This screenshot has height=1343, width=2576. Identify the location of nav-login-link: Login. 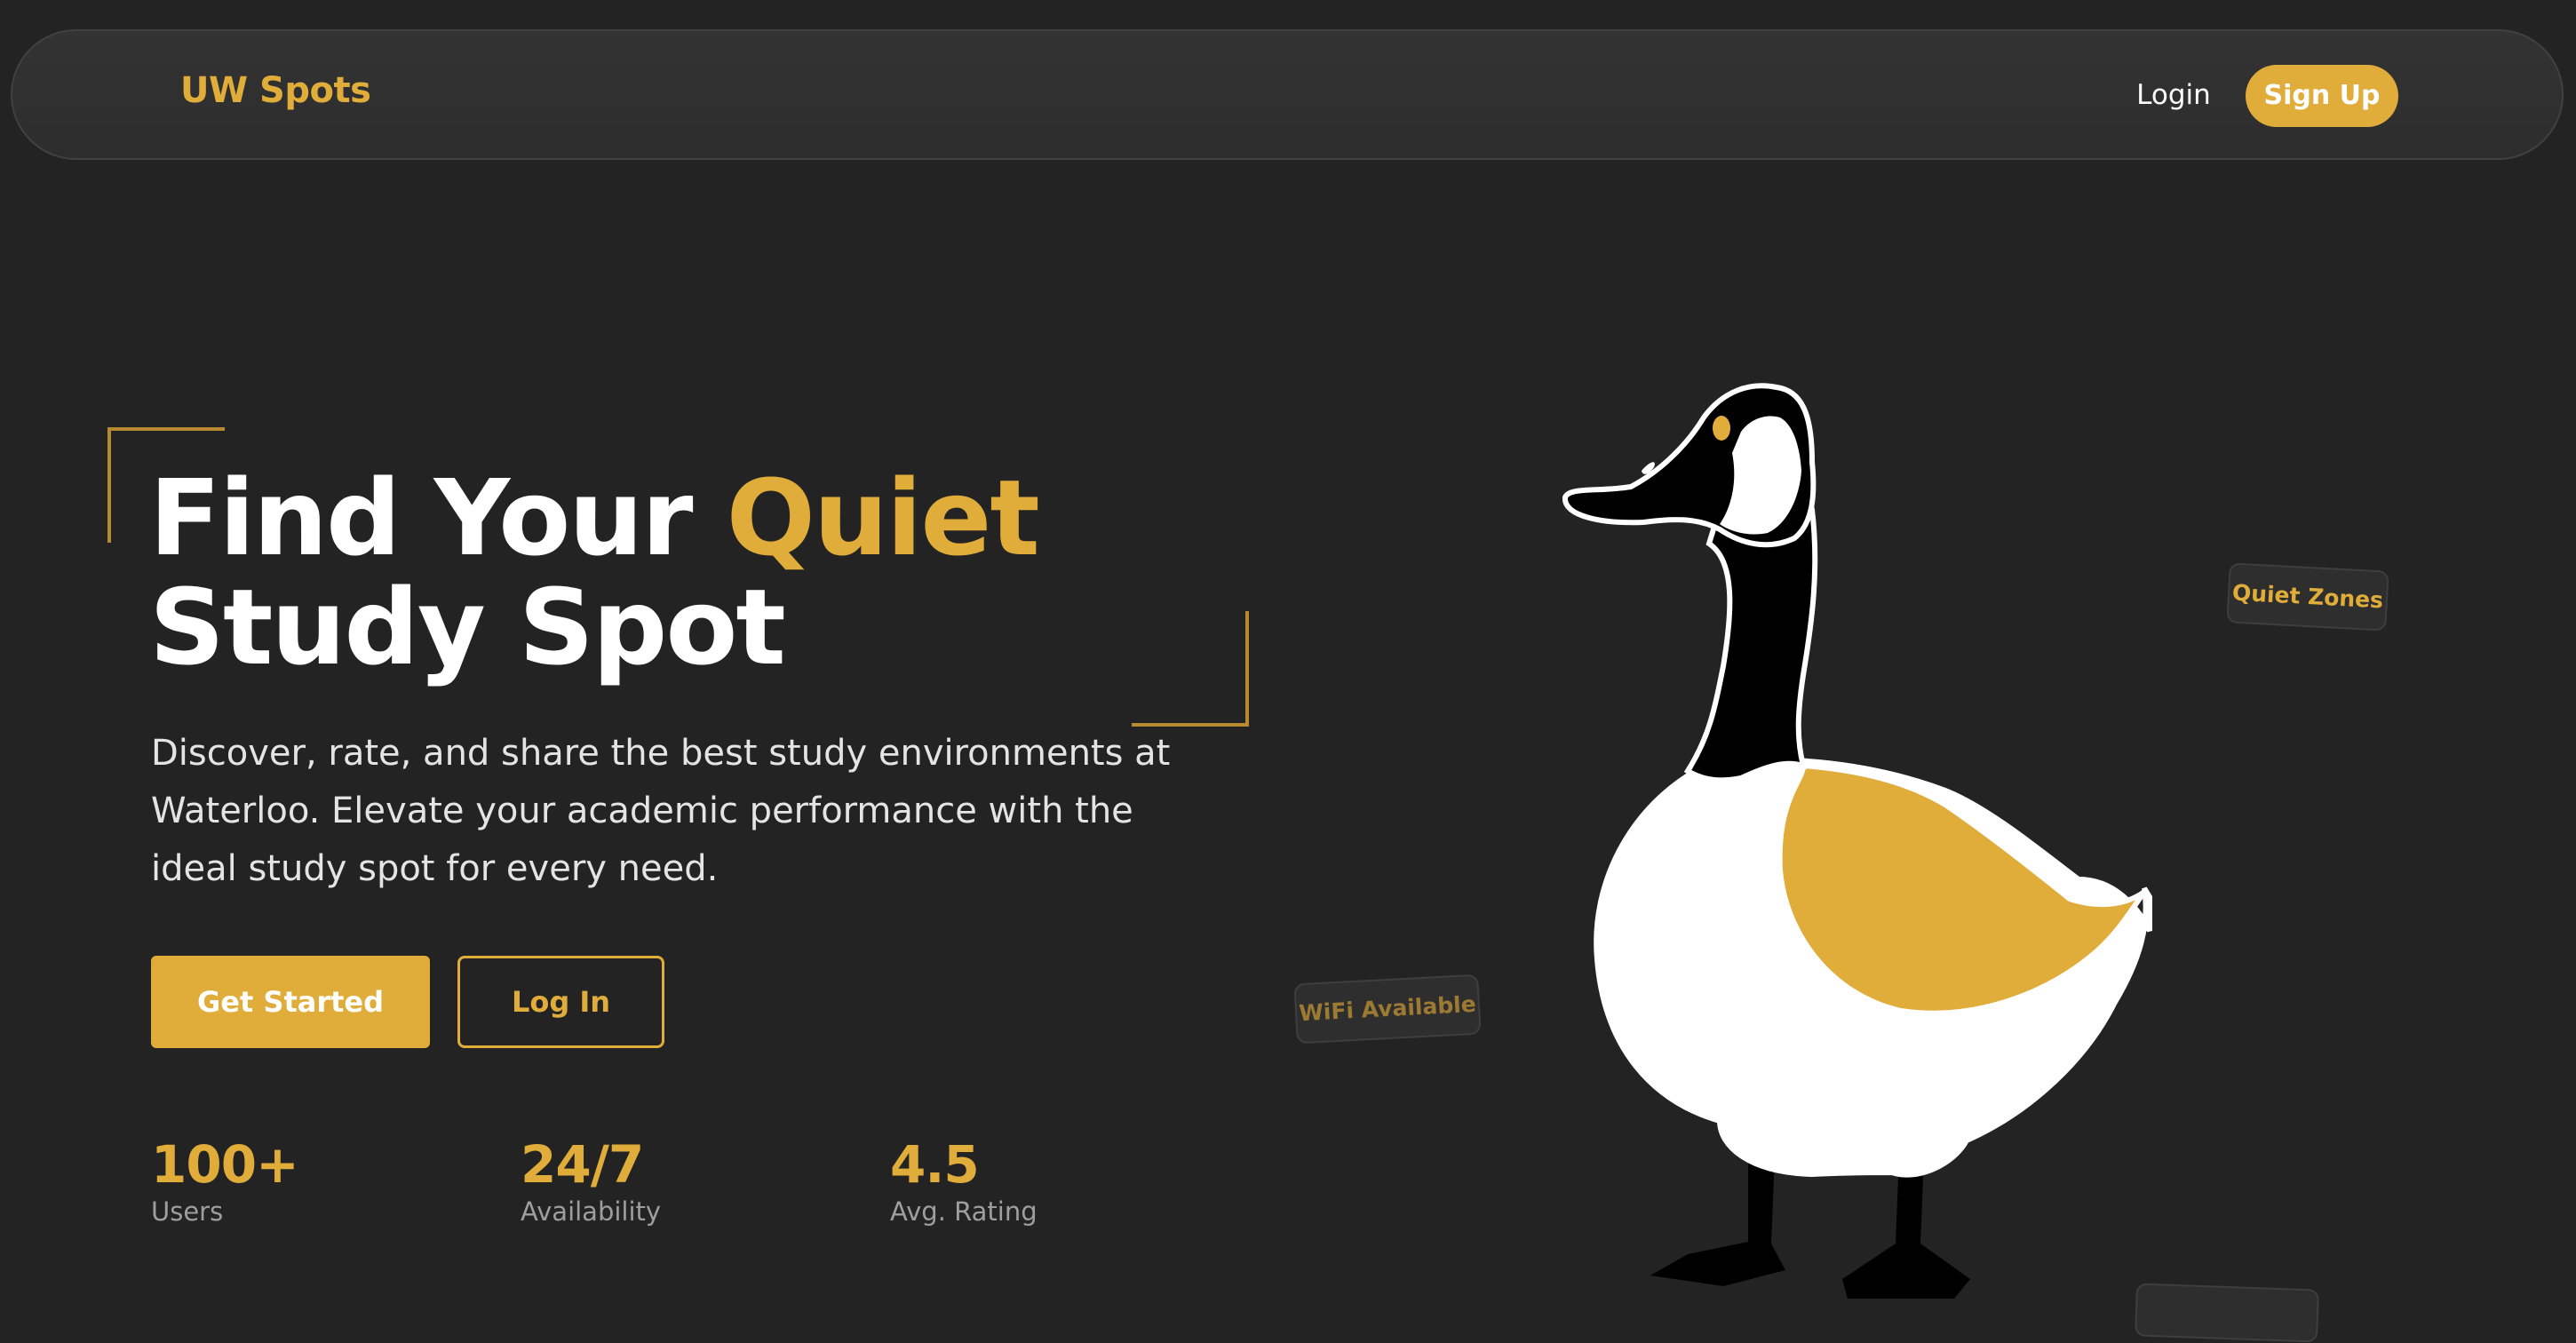
(2173, 95).